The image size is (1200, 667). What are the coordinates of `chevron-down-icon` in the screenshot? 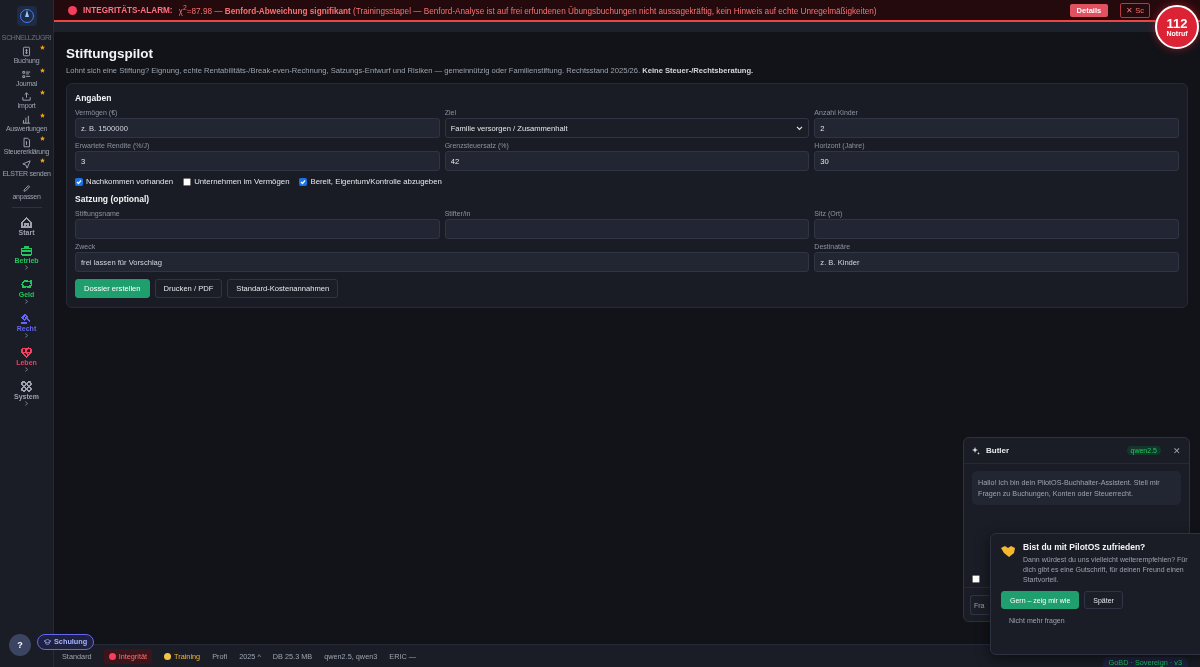 It's located at (800, 128).